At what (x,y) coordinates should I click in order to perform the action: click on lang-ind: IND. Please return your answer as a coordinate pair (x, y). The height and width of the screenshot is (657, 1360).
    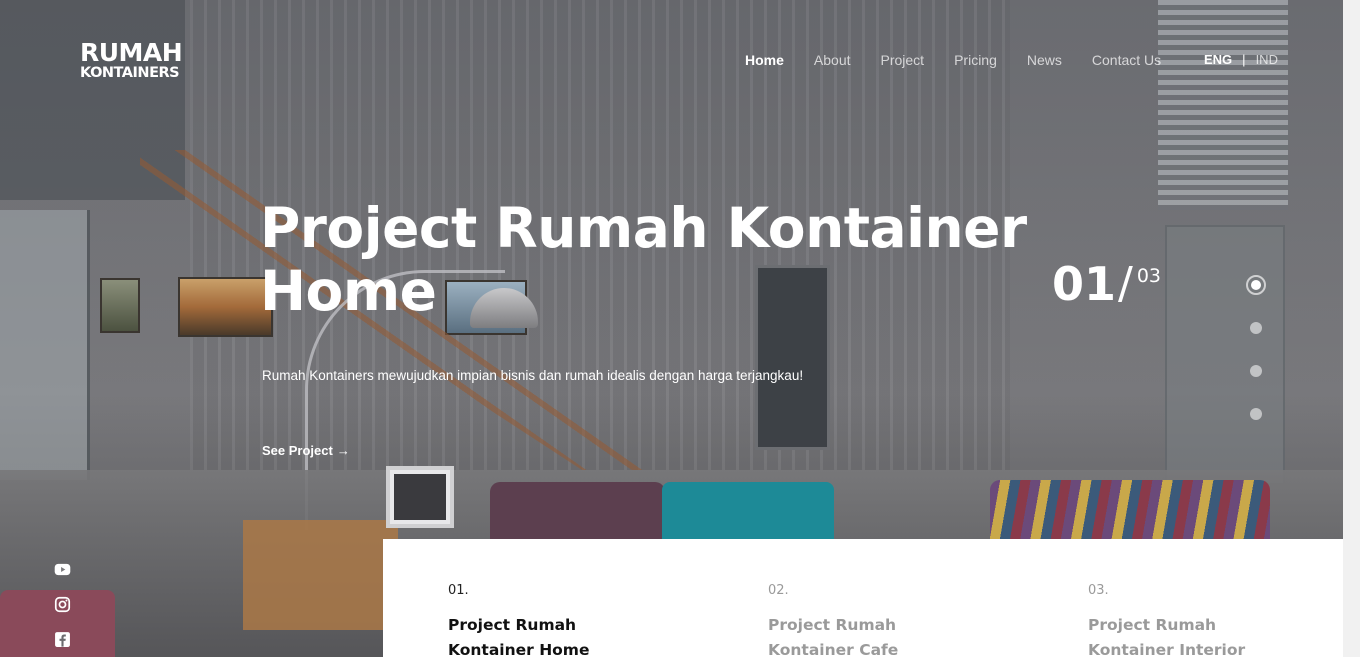
    Looking at the image, I should click on (1267, 59).